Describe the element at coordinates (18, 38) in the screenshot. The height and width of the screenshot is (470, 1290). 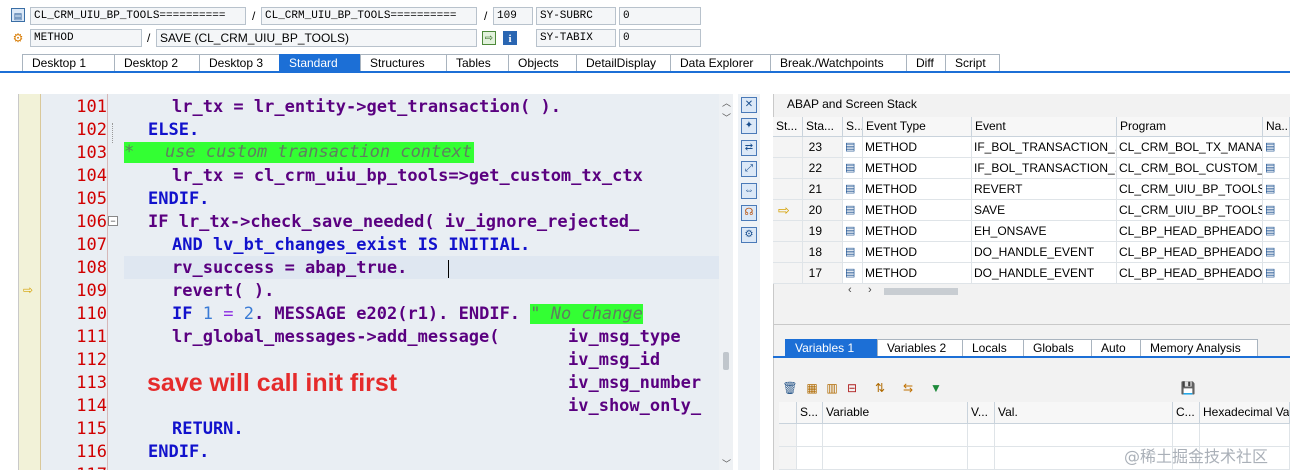
I see `method-icon: ⚙` at that location.